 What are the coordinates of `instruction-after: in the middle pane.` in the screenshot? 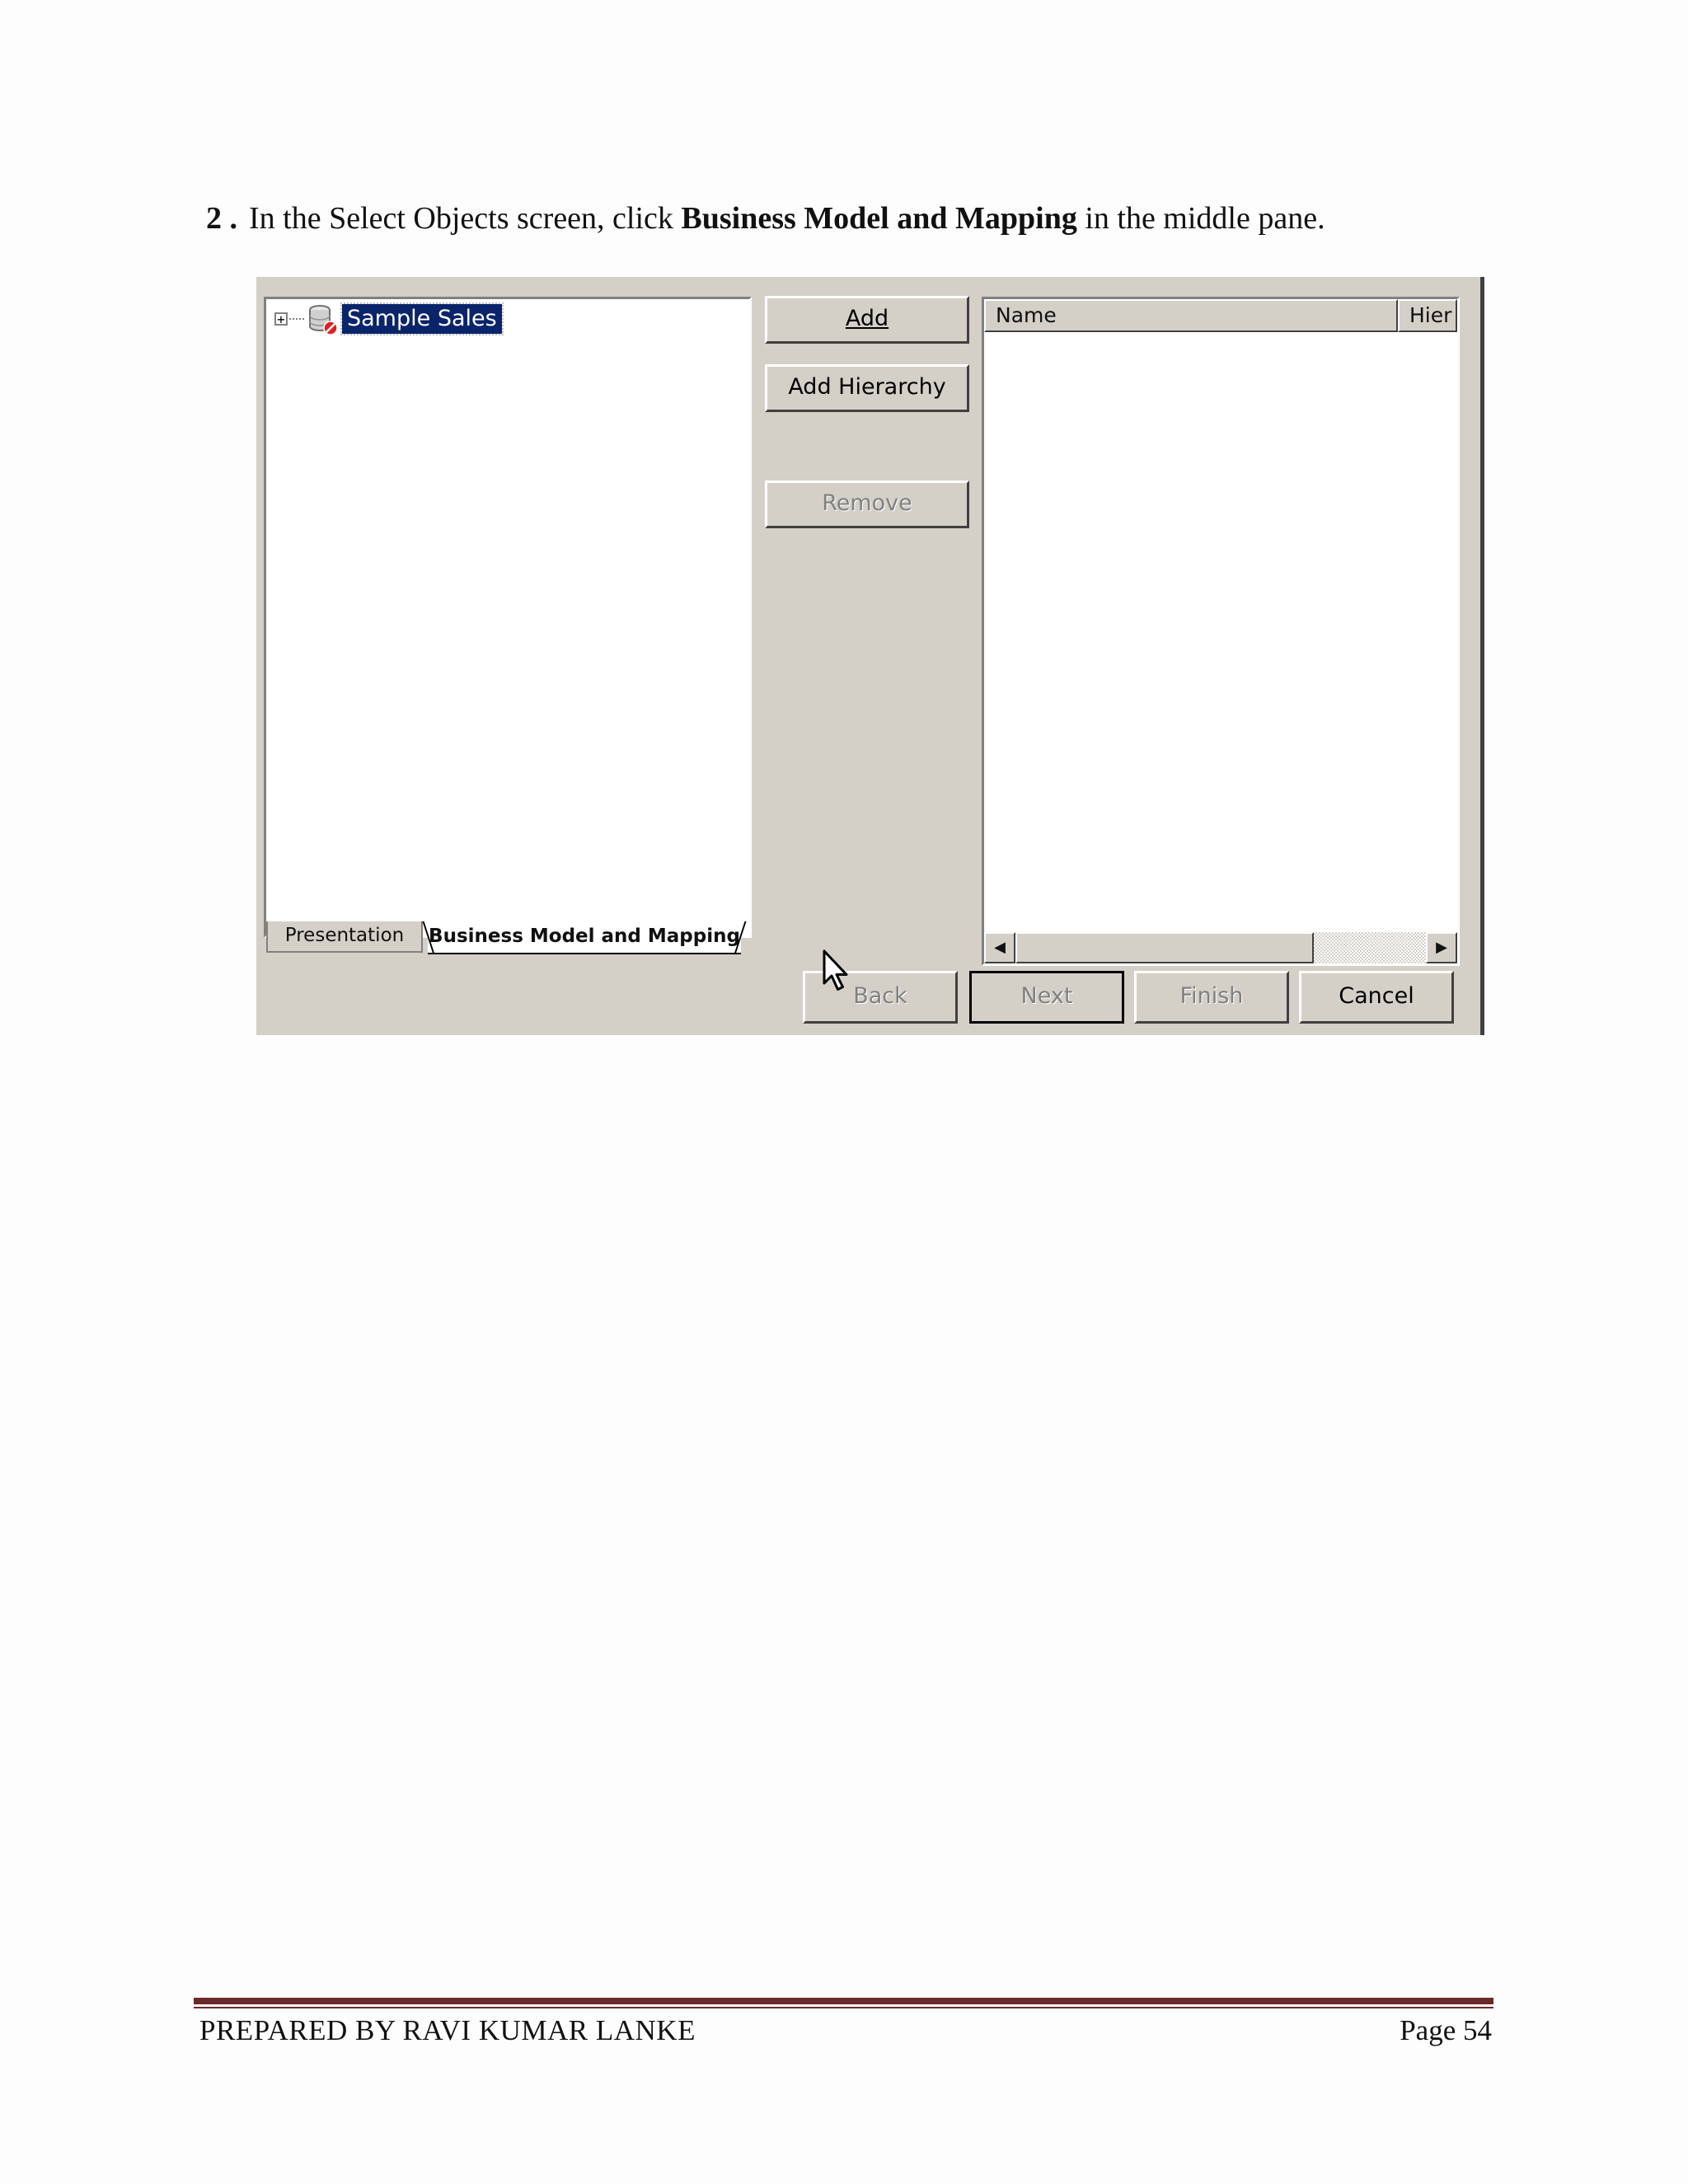 It's located at (1200, 218).